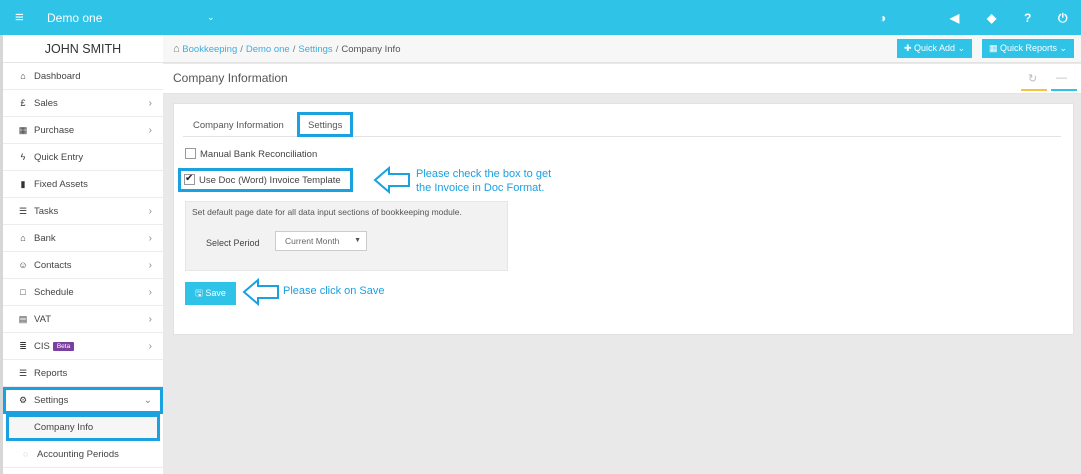 Image resolution: width=1081 pixels, height=474 pixels. What do you see at coordinates (23, 157) in the screenshot?
I see `quick-entry-icon: ϟ` at bounding box center [23, 157].